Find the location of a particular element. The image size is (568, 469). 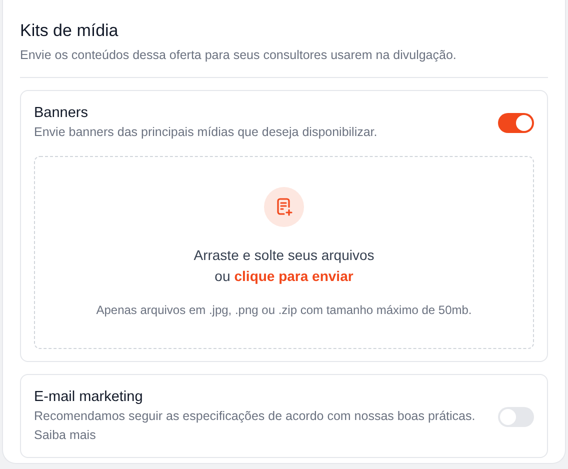

setting-description: Envie banners das principais mídias que deseja disponibilizar. is located at coordinates (206, 132).